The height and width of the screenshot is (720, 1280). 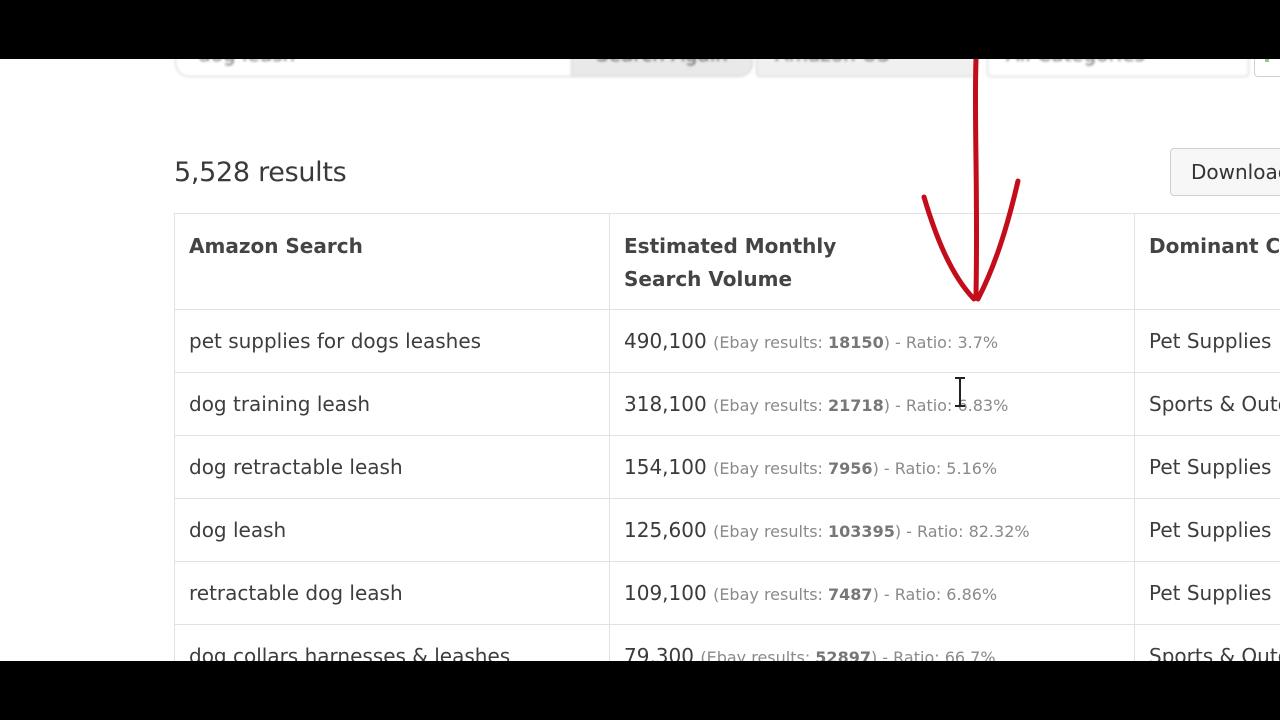 What do you see at coordinates (850, 594) in the screenshot?
I see `ebay-results-count: 7487` at bounding box center [850, 594].